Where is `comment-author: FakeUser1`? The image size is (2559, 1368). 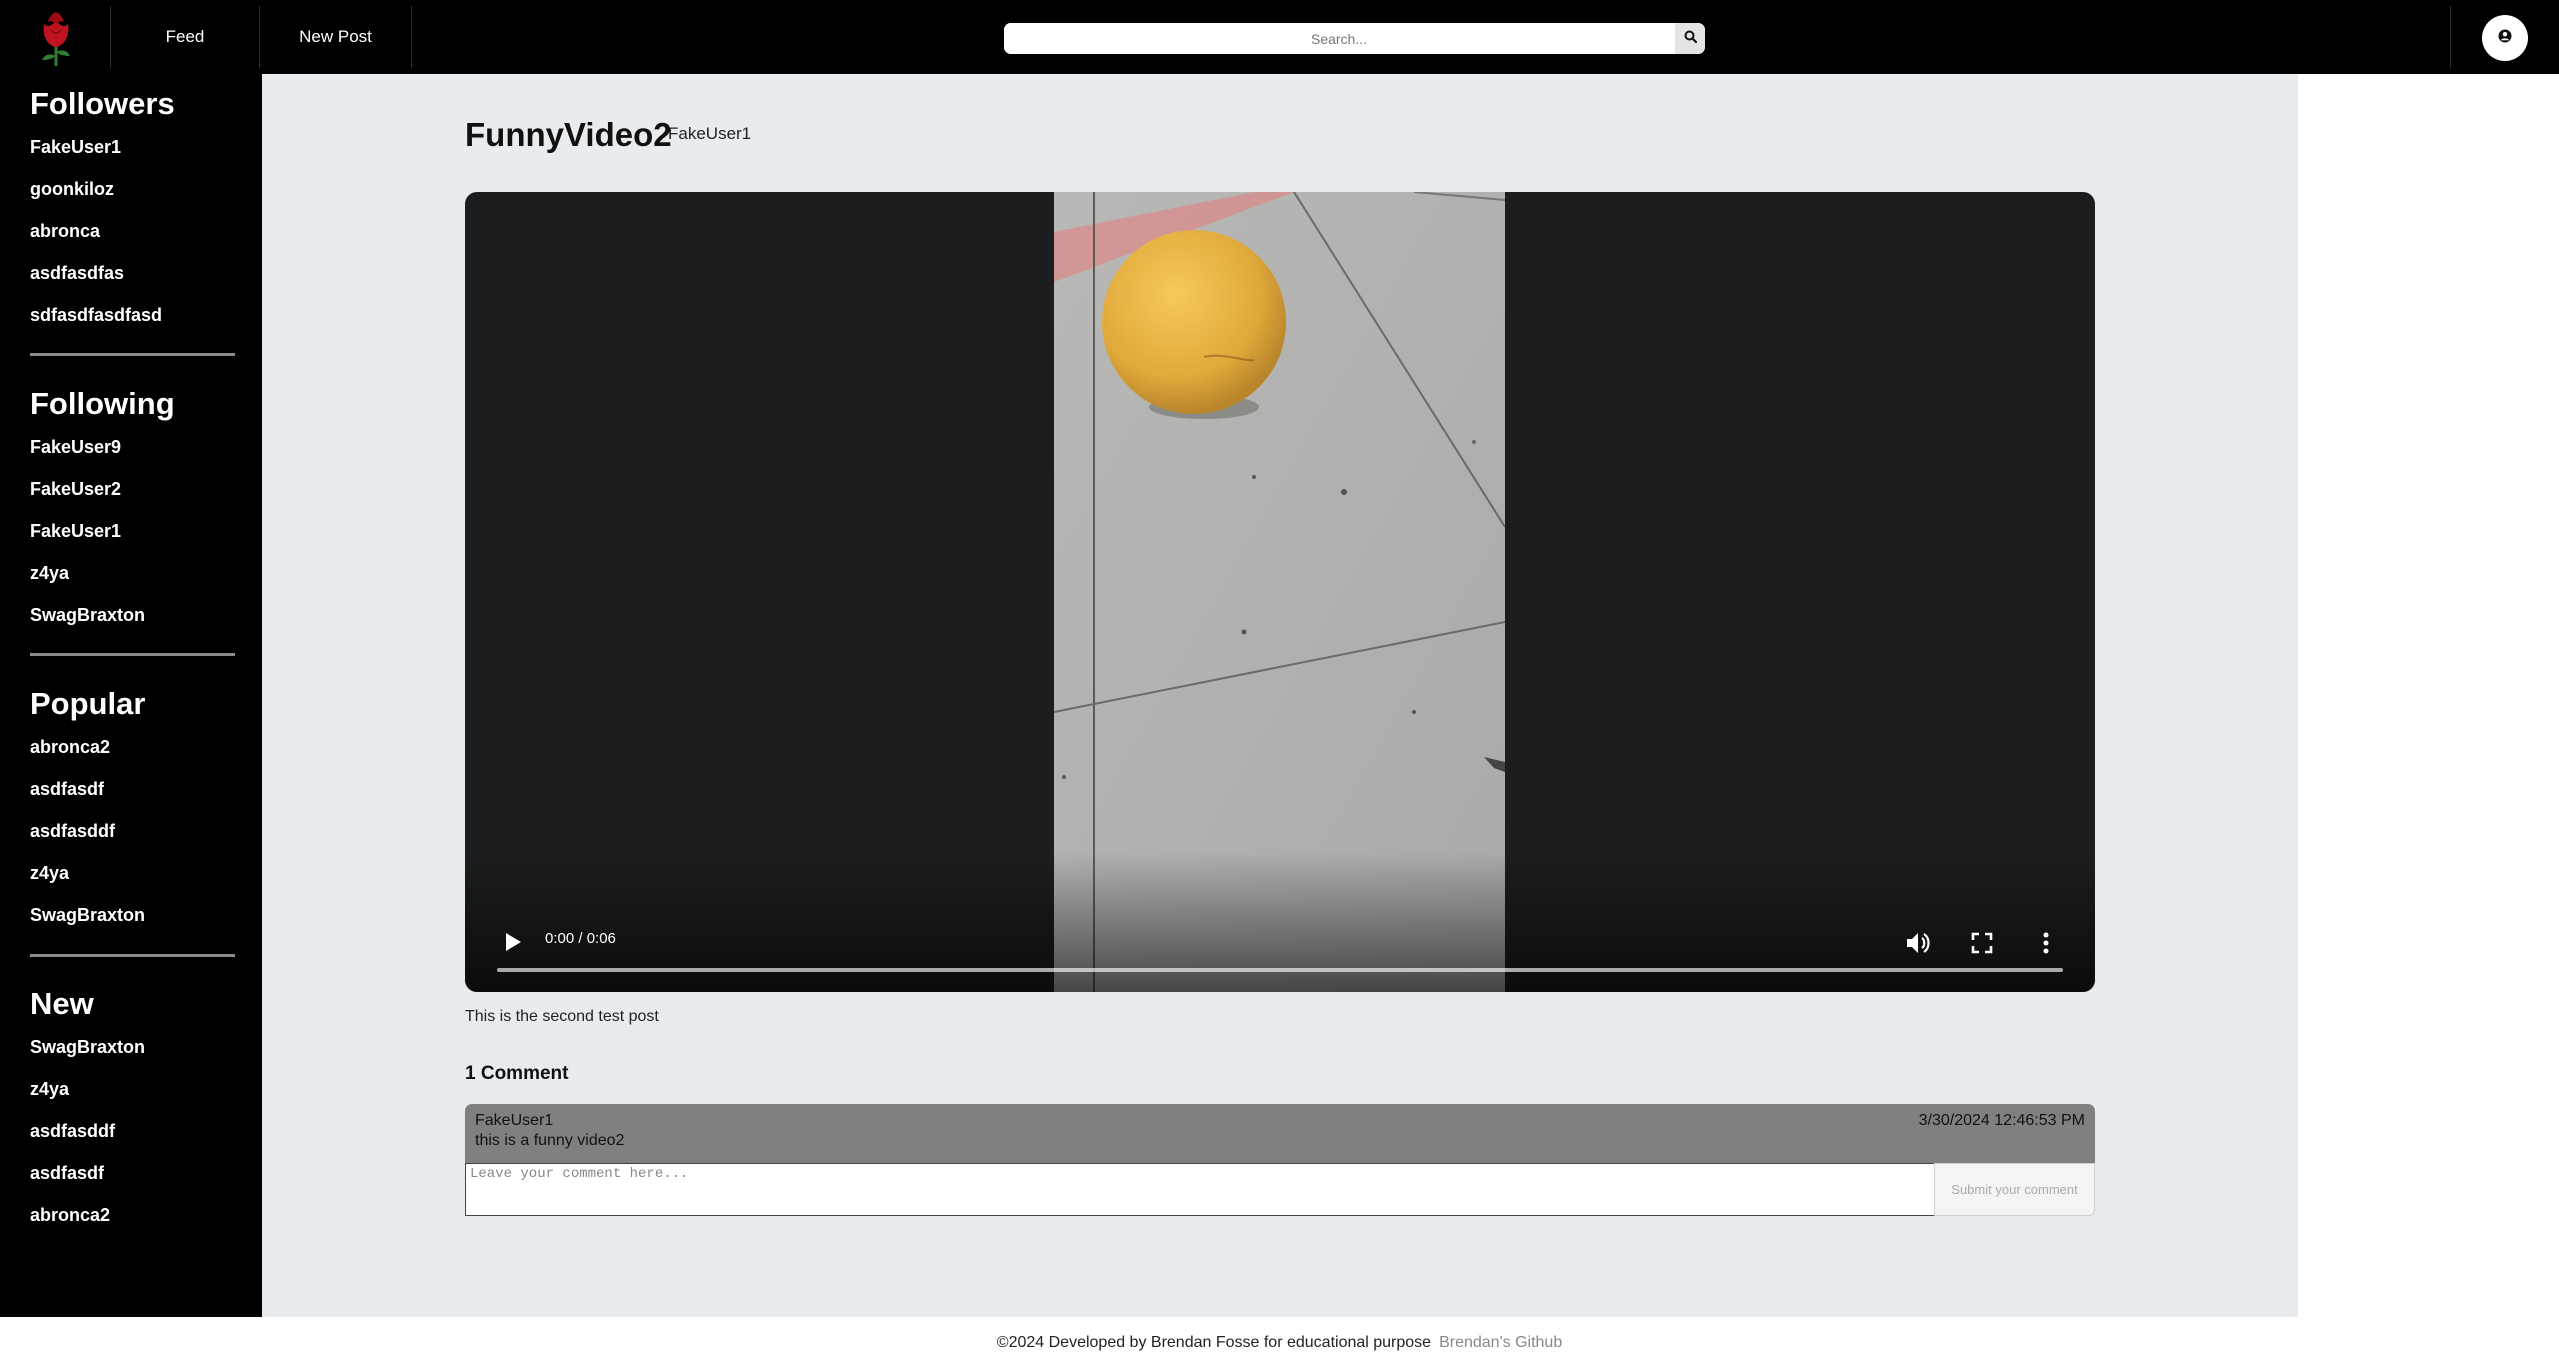
comment-author: FakeUser1 is located at coordinates (514, 1121).